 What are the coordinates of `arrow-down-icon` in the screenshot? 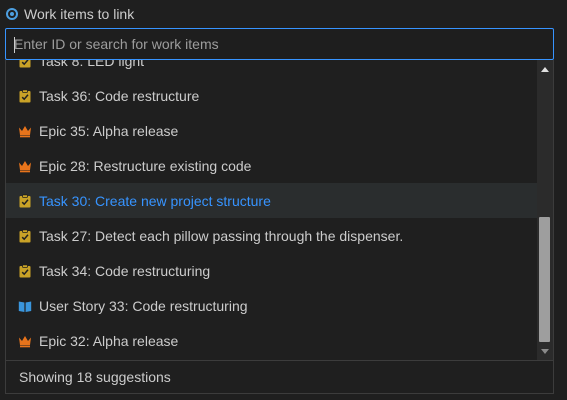 It's located at (545, 351).